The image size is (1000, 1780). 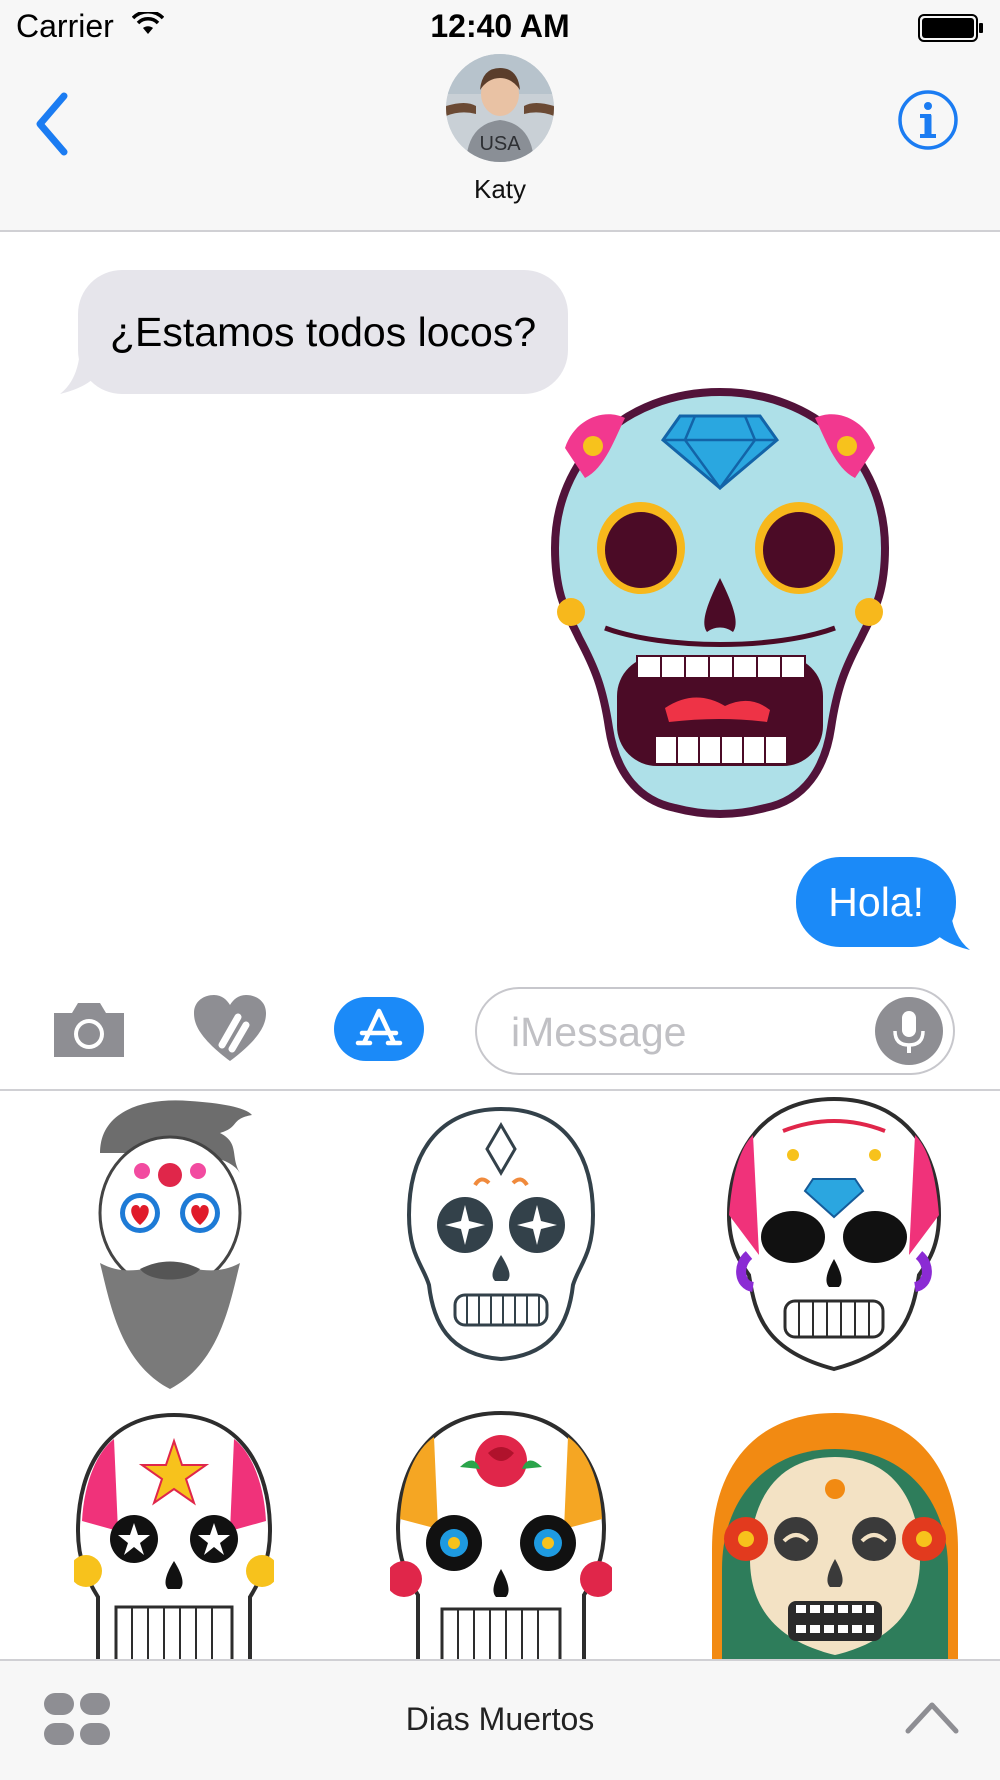 What do you see at coordinates (323, 332) in the screenshot?
I see `incoming-message-bubble: ¿Estamos todos locos?` at bounding box center [323, 332].